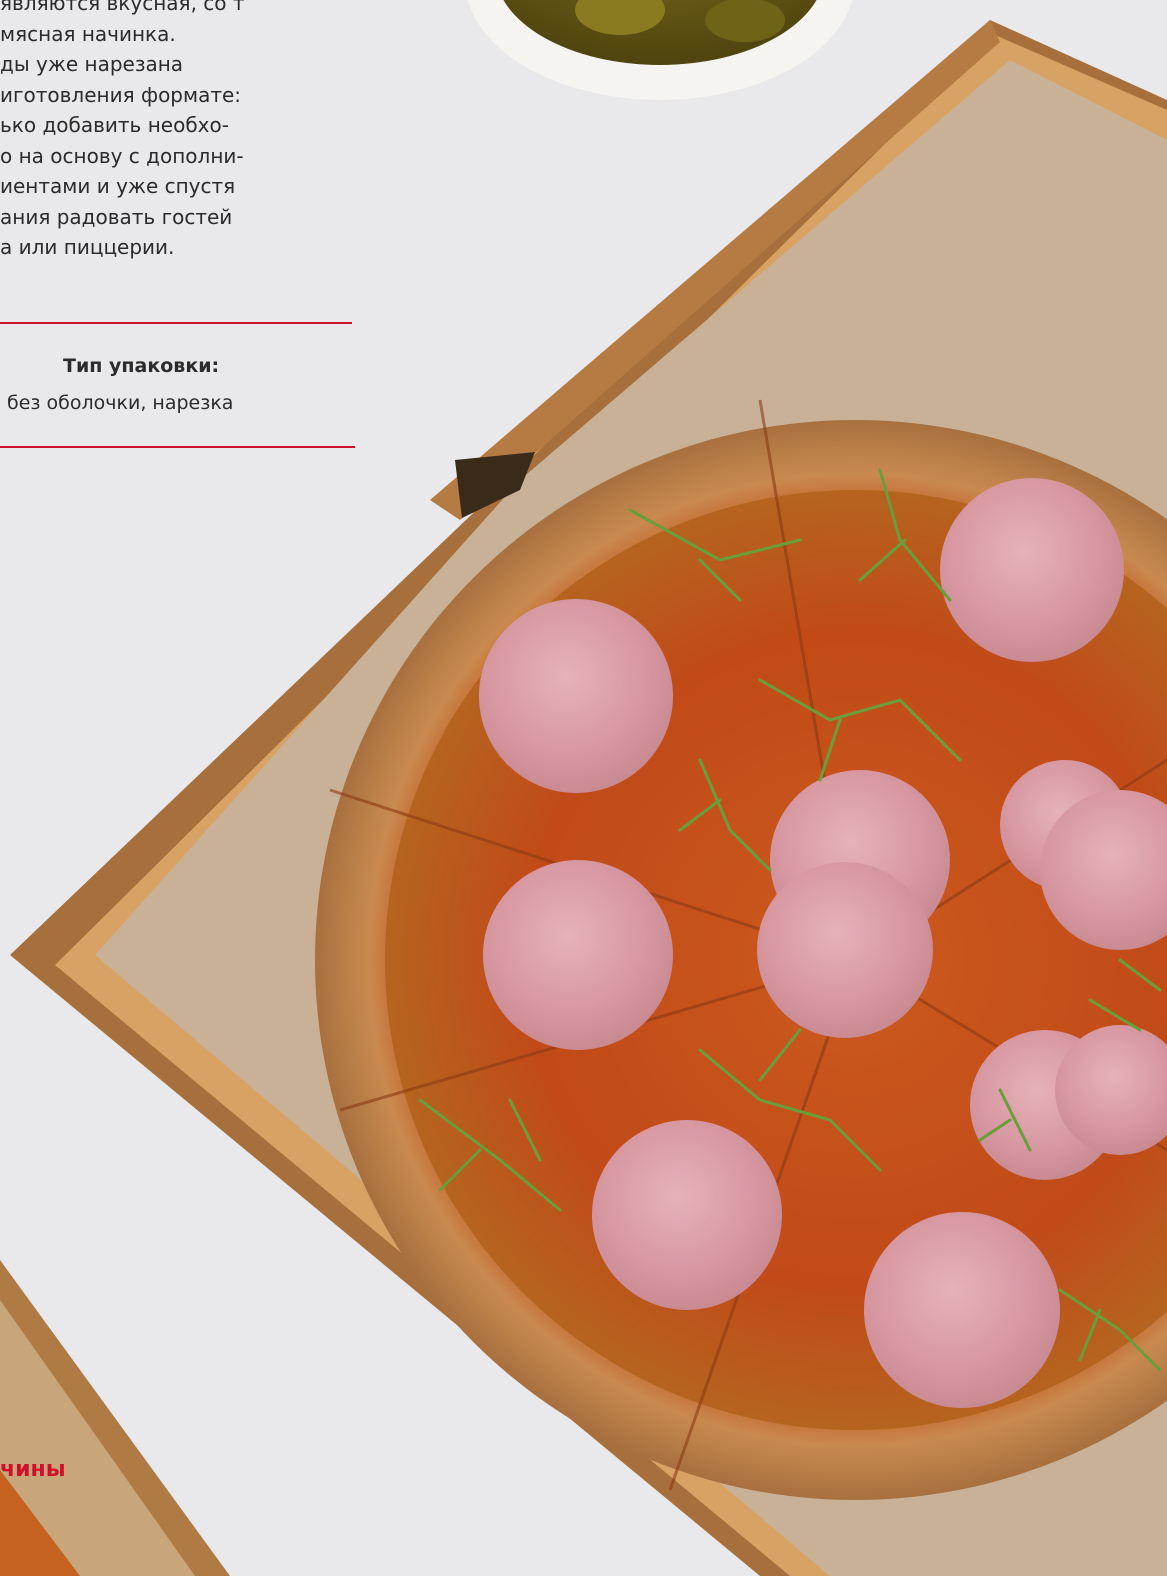 The height and width of the screenshot is (1576, 1167). Describe the element at coordinates (121, 94) in the screenshot. I see `description-line: иготовления формате:` at that location.